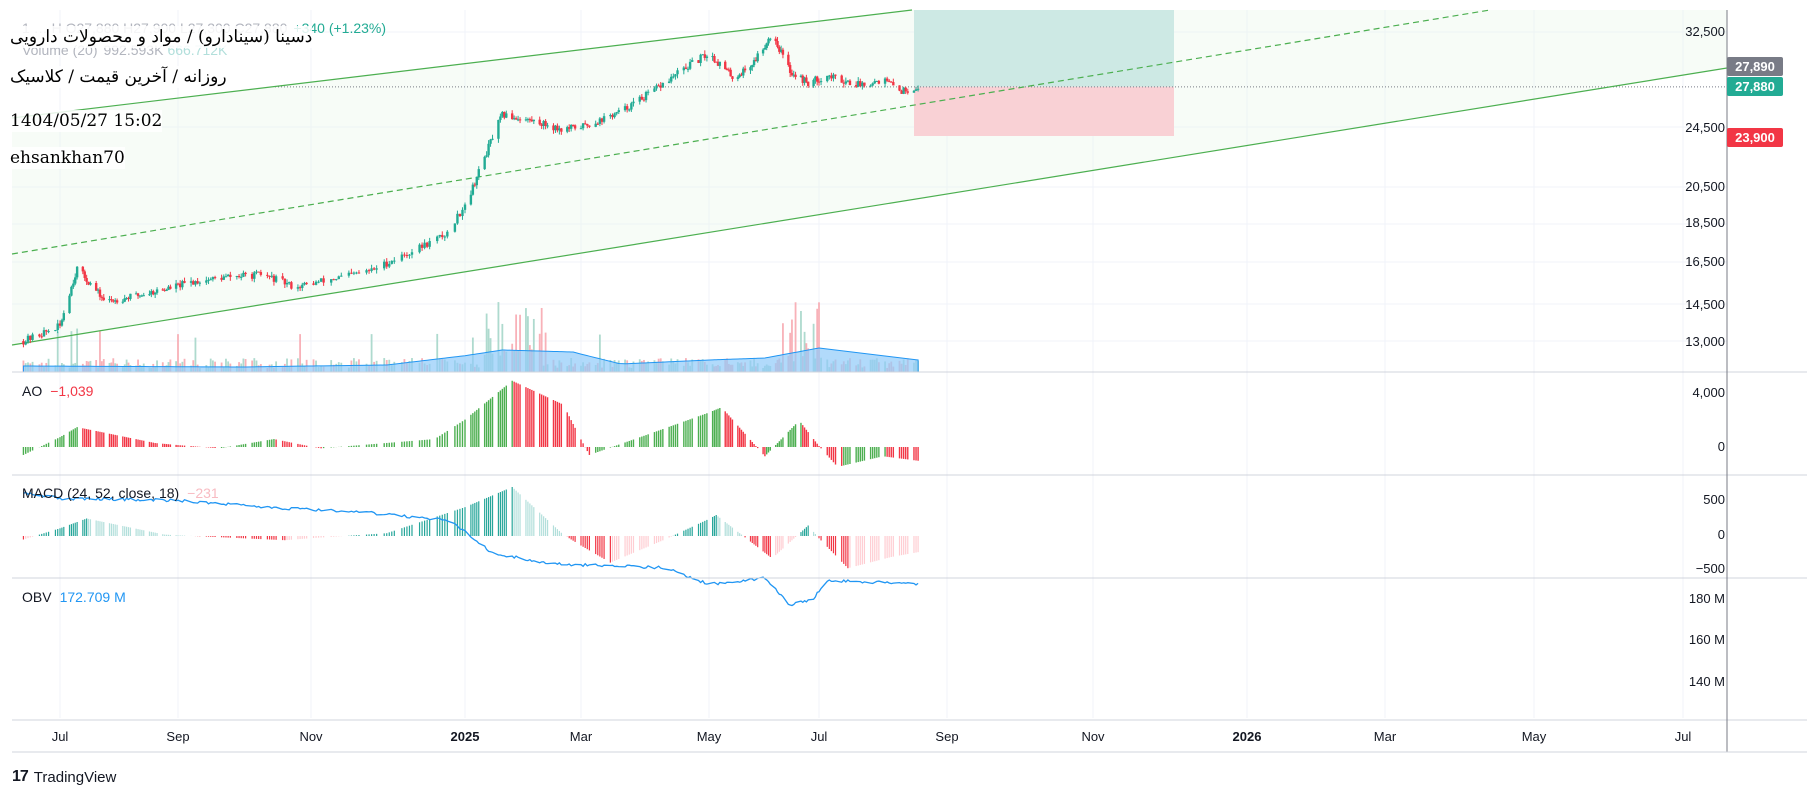  I want to click on stop-price-tag: 23,900, so click(1755, 137).